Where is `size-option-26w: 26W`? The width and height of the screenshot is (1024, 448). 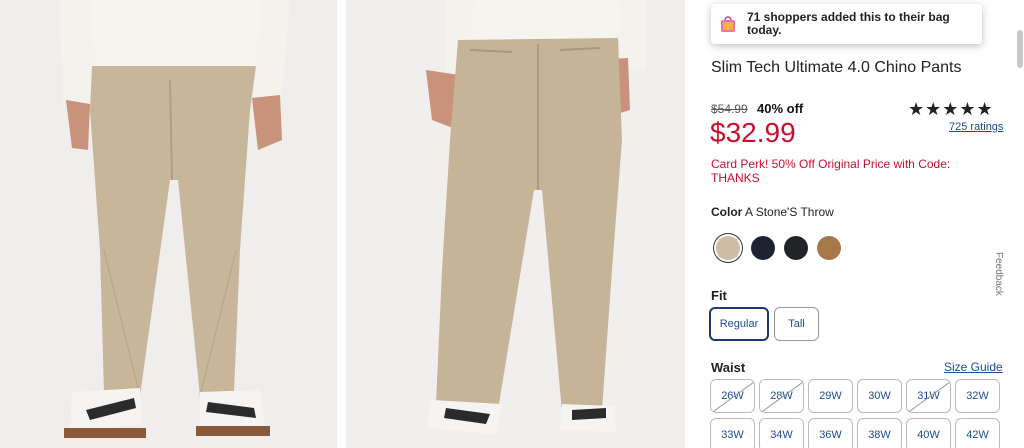
size-option-26w: 26W is located at coordinates (732, 396).